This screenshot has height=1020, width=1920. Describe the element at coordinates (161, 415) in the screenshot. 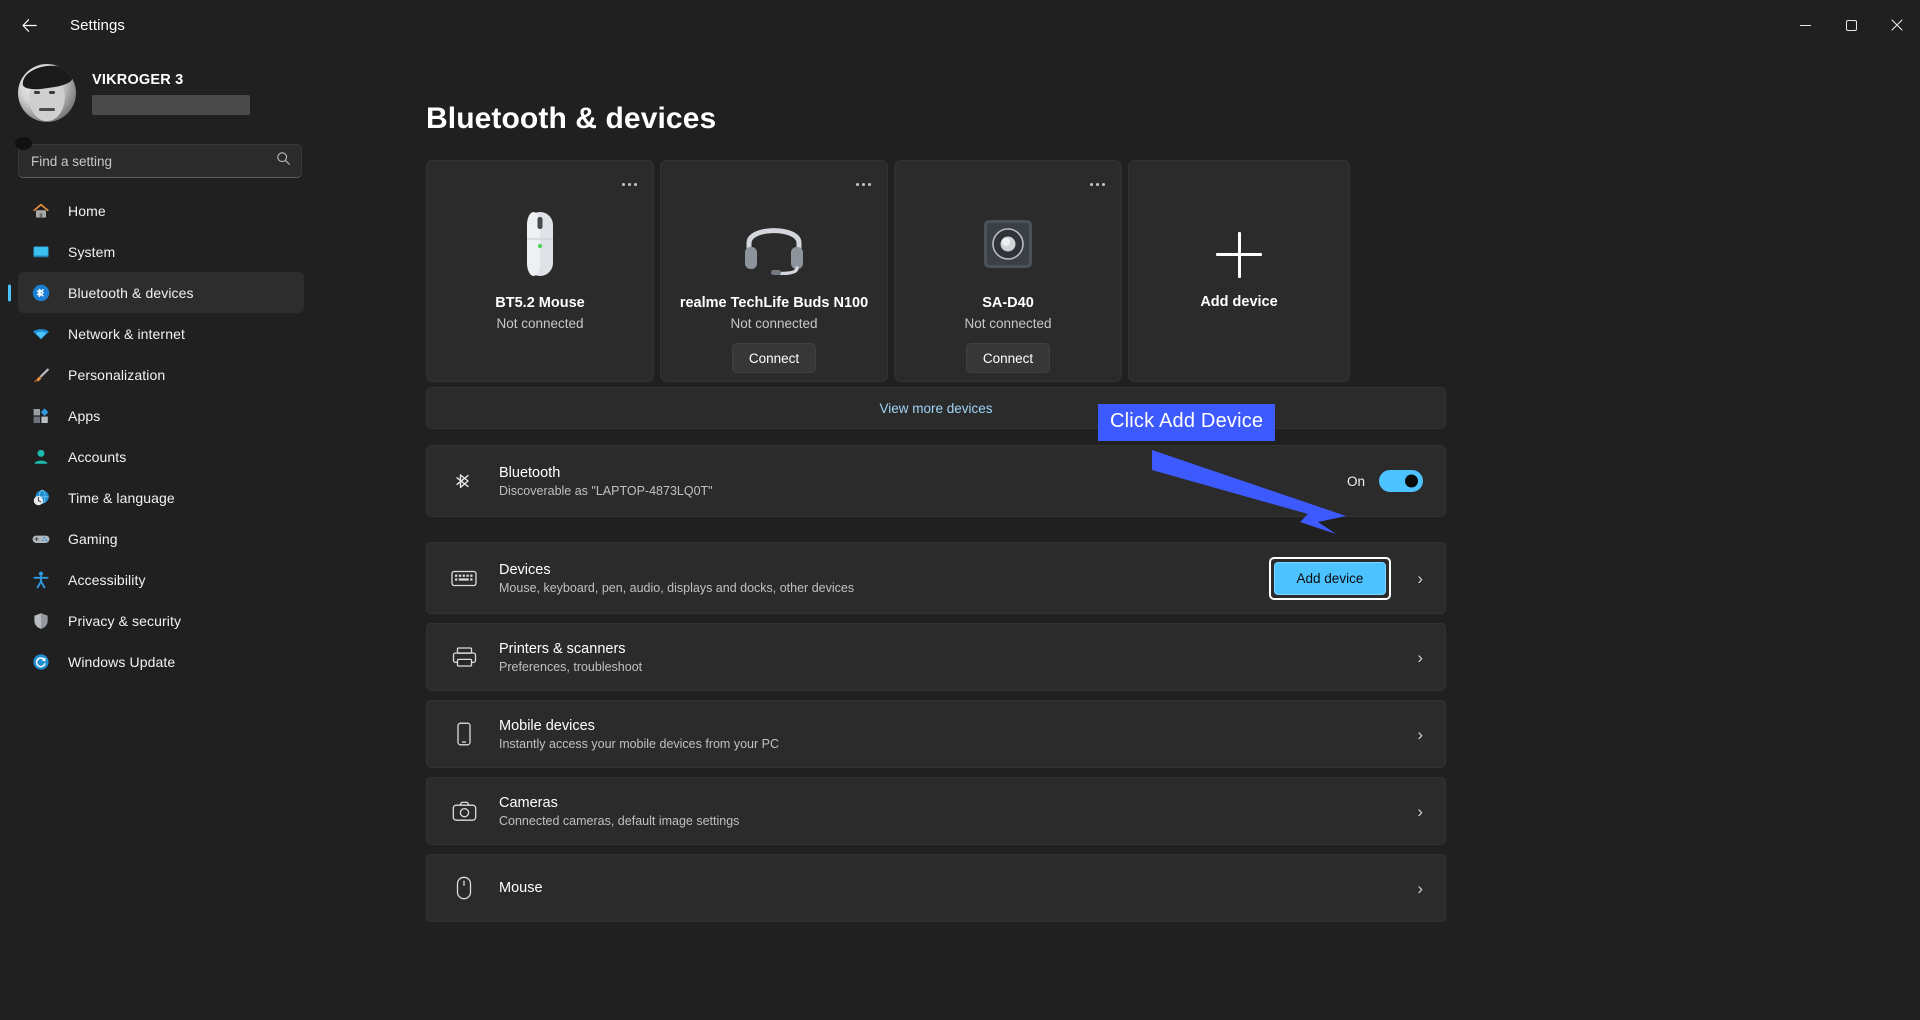

I see `sidebar-item-apps: Apps` at that location.